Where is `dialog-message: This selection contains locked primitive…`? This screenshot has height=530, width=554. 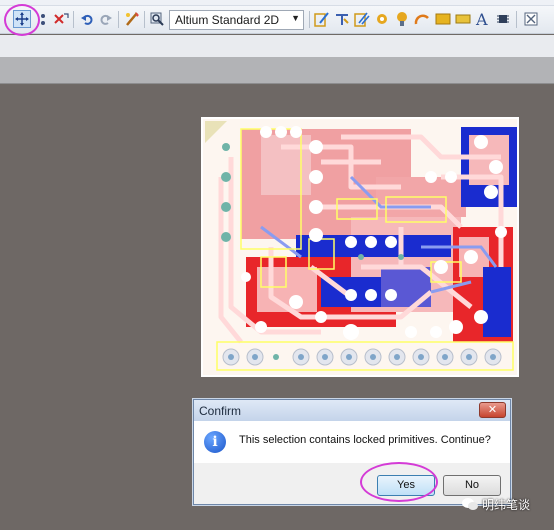 dialog-message: This selection contains locked primitive… is located at coordinates (365, 440).